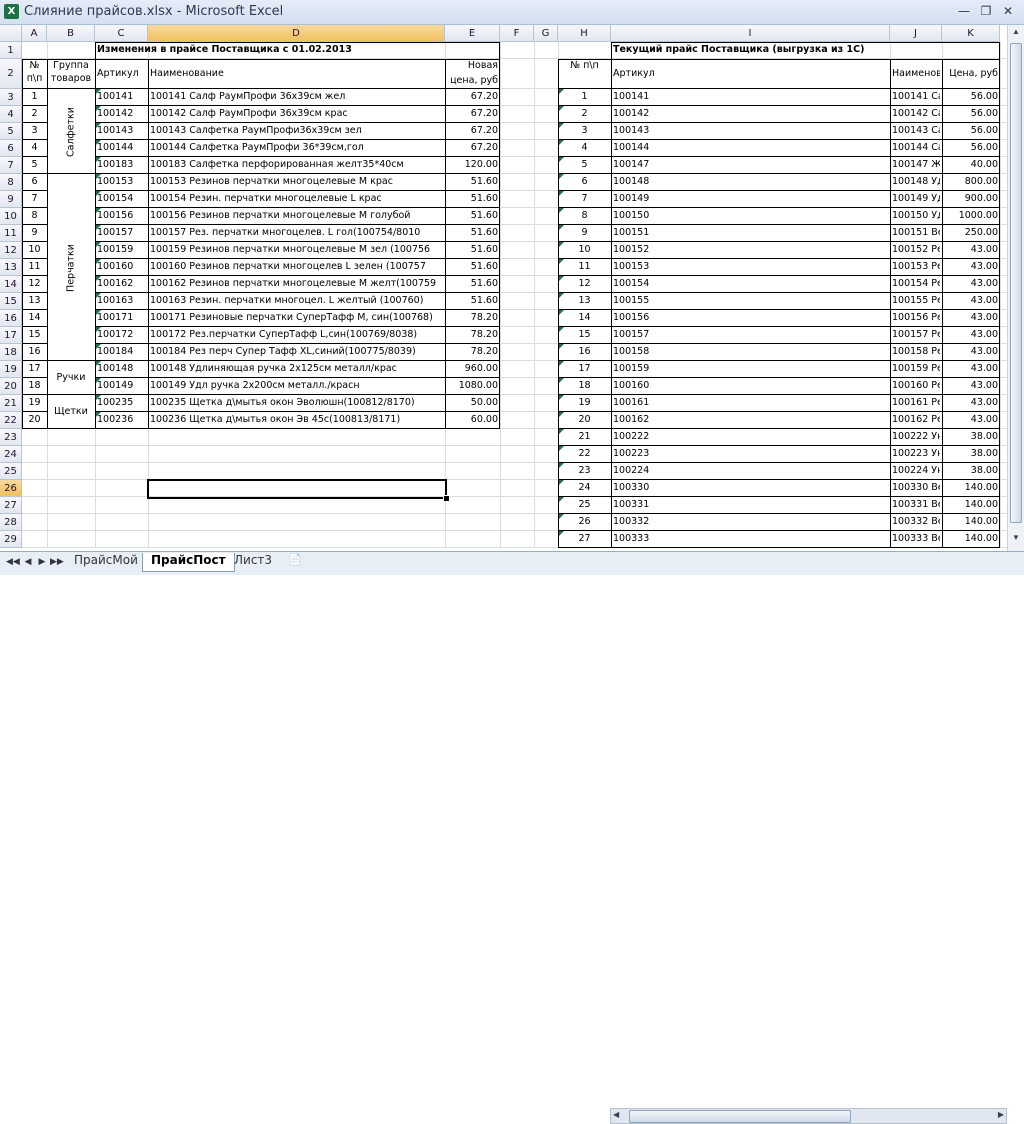 The image size is (1024, 1124). I want to click on column-header: B, so click(71, 33).